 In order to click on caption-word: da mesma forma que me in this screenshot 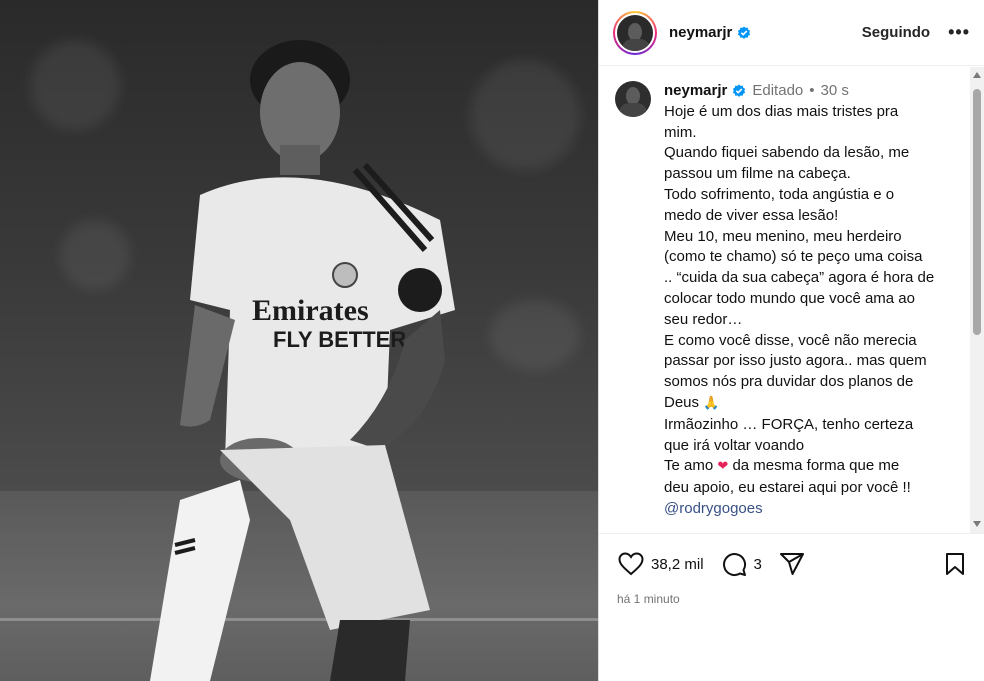, I will do `click(816, 466)`.